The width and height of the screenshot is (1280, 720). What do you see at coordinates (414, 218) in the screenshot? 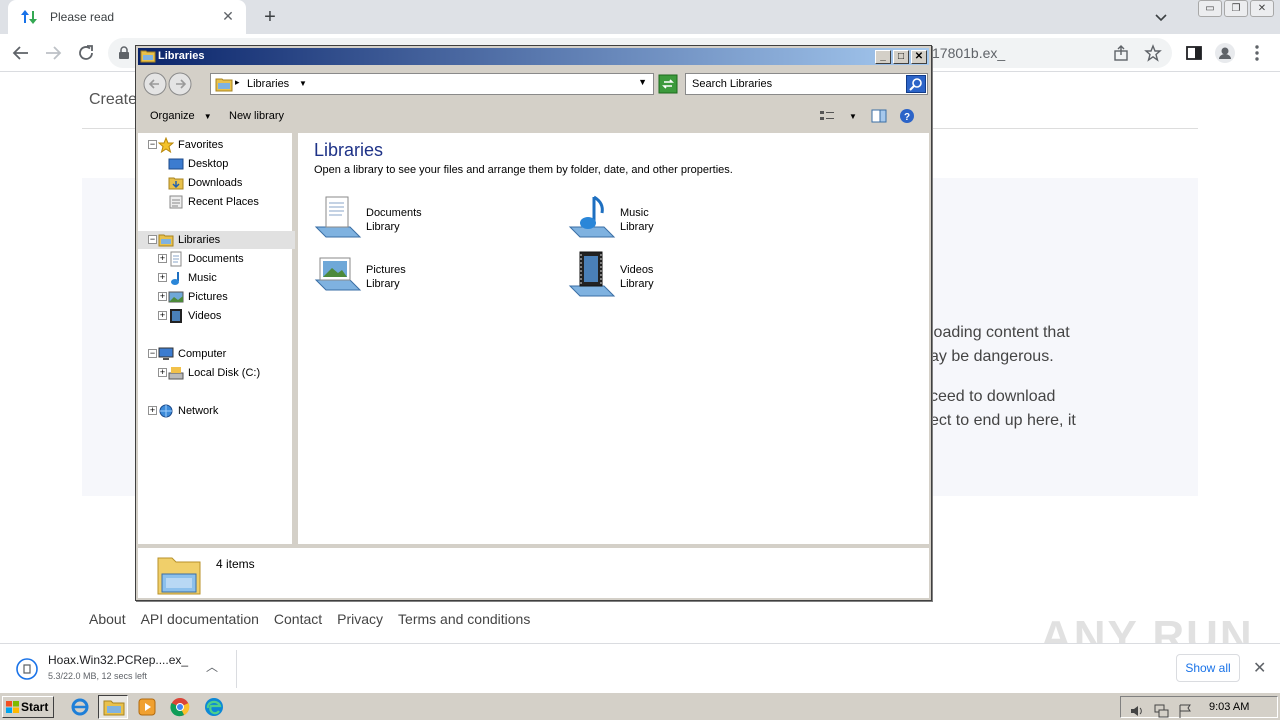
I see `library-item-documents: Documents Library` at bounding box center [414, 218].